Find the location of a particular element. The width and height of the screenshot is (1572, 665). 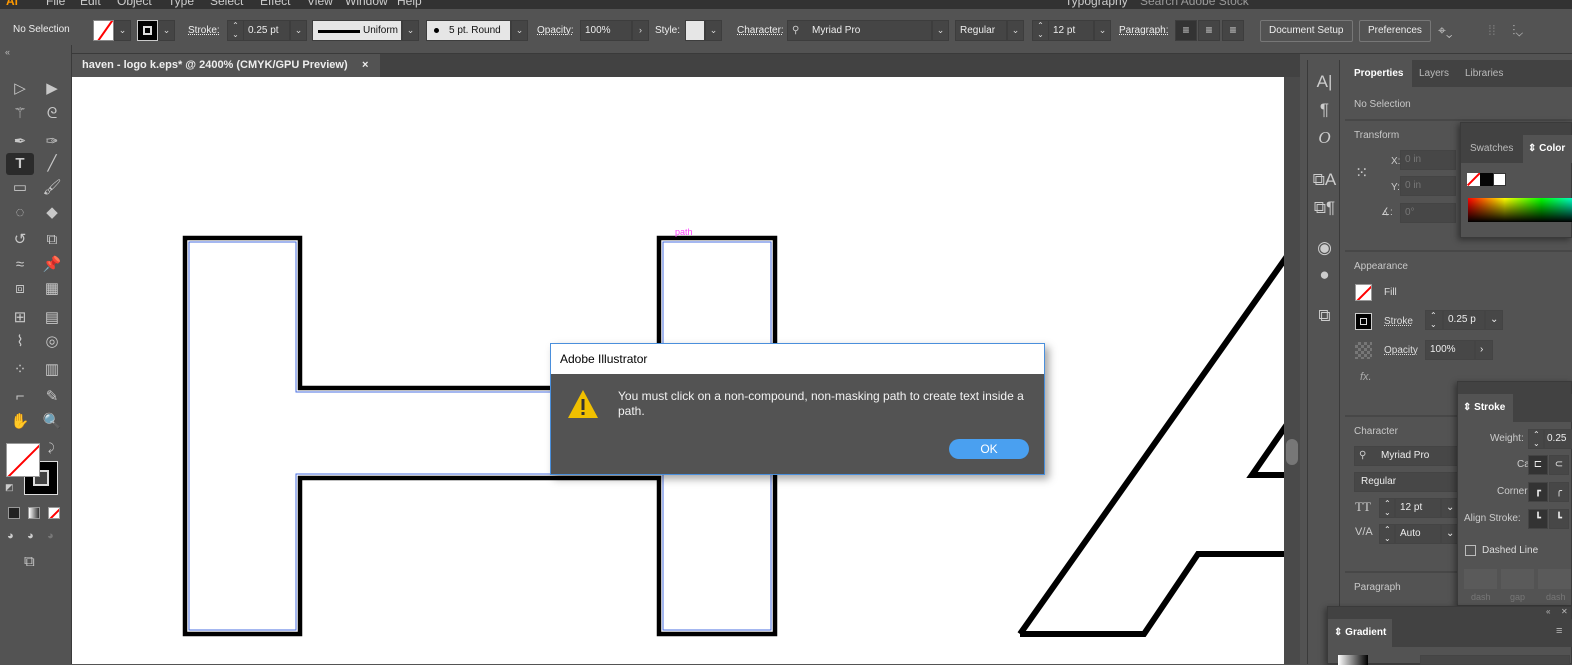

screen-mode-icon: ⧉ is located at coordinates (29, 561).